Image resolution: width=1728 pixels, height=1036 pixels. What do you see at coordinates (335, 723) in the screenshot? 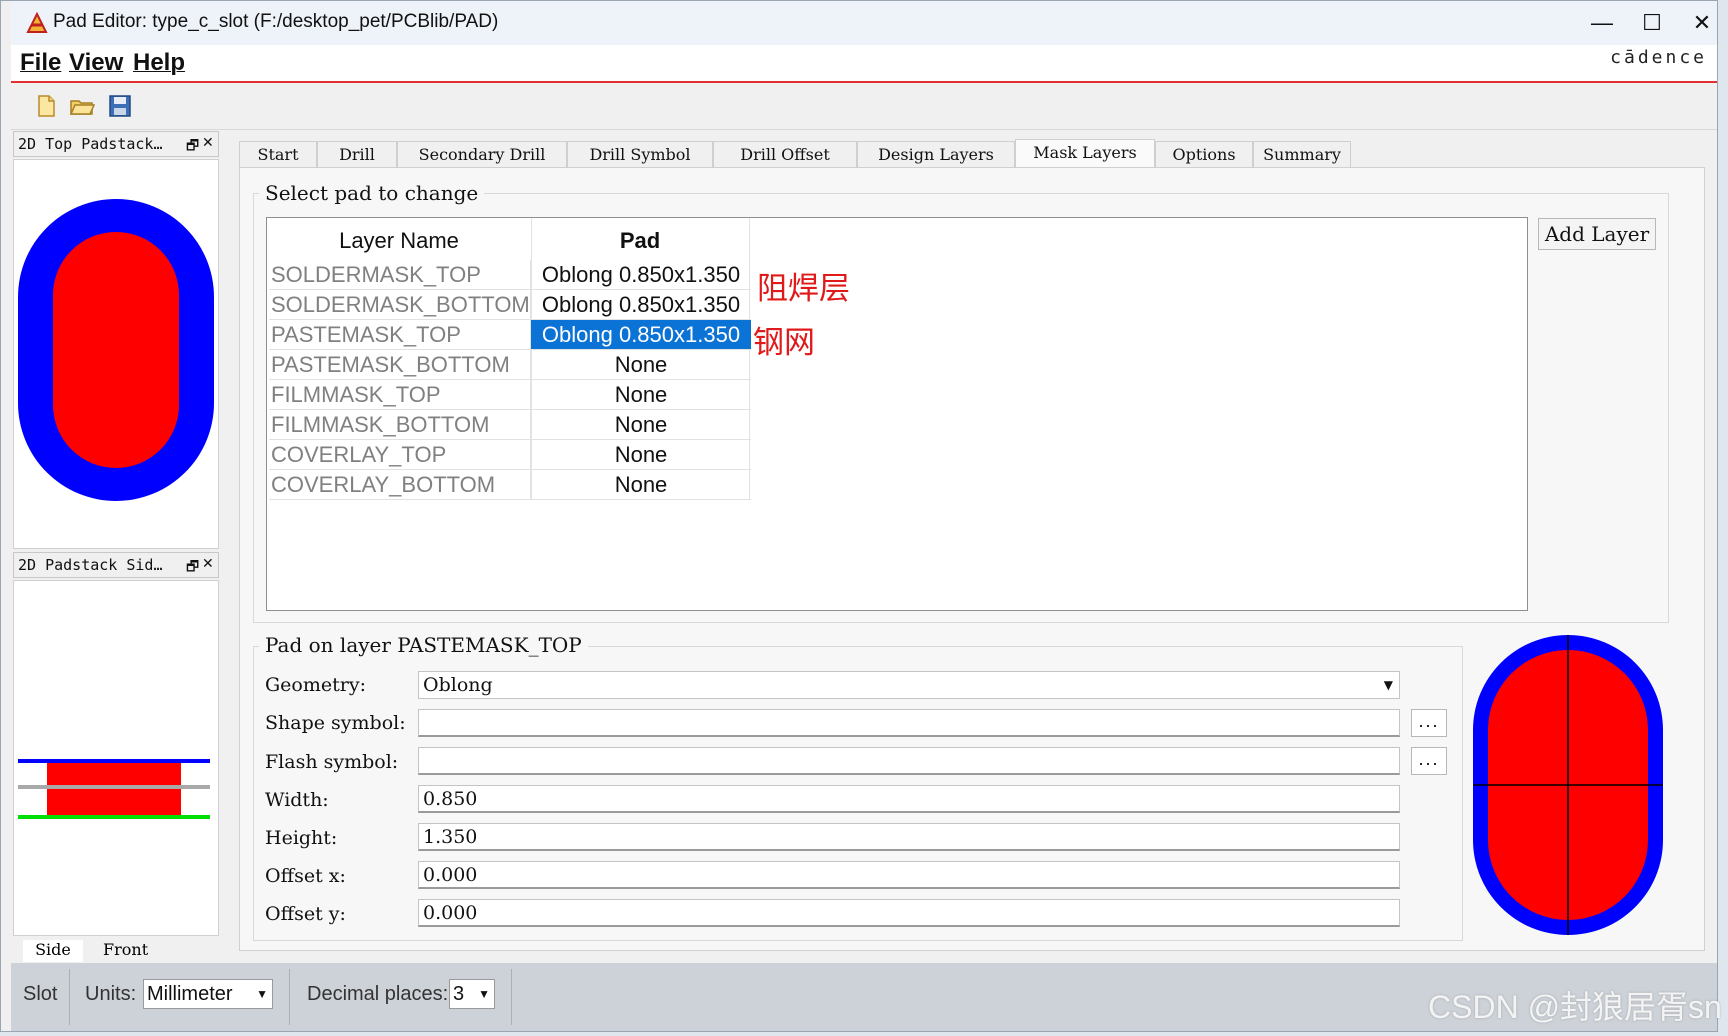
I see `shape-symbol-label: Shape symbol:` at bounding box center [335, 723].